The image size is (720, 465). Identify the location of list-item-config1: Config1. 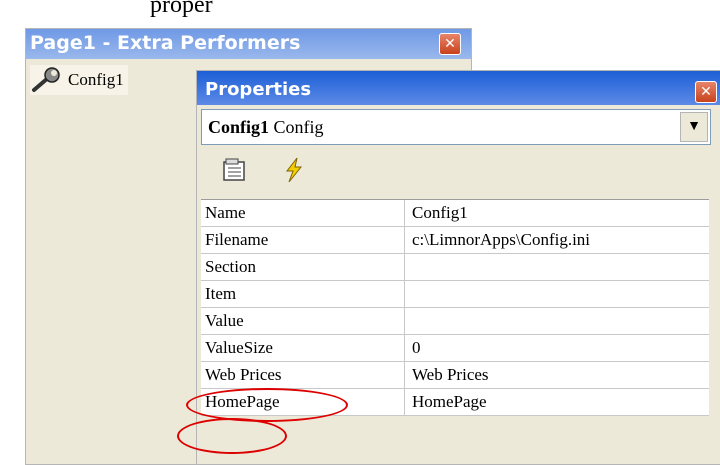
(79, 80).